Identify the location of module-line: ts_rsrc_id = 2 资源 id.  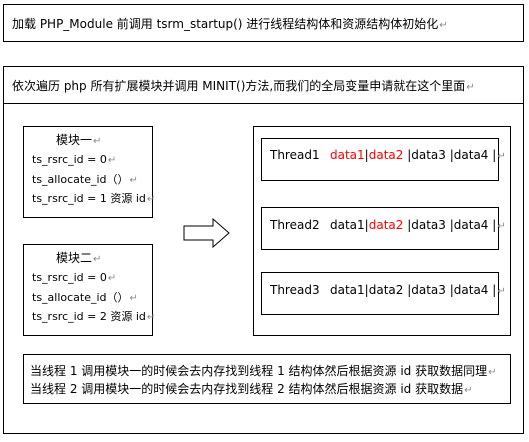
(89, 316).